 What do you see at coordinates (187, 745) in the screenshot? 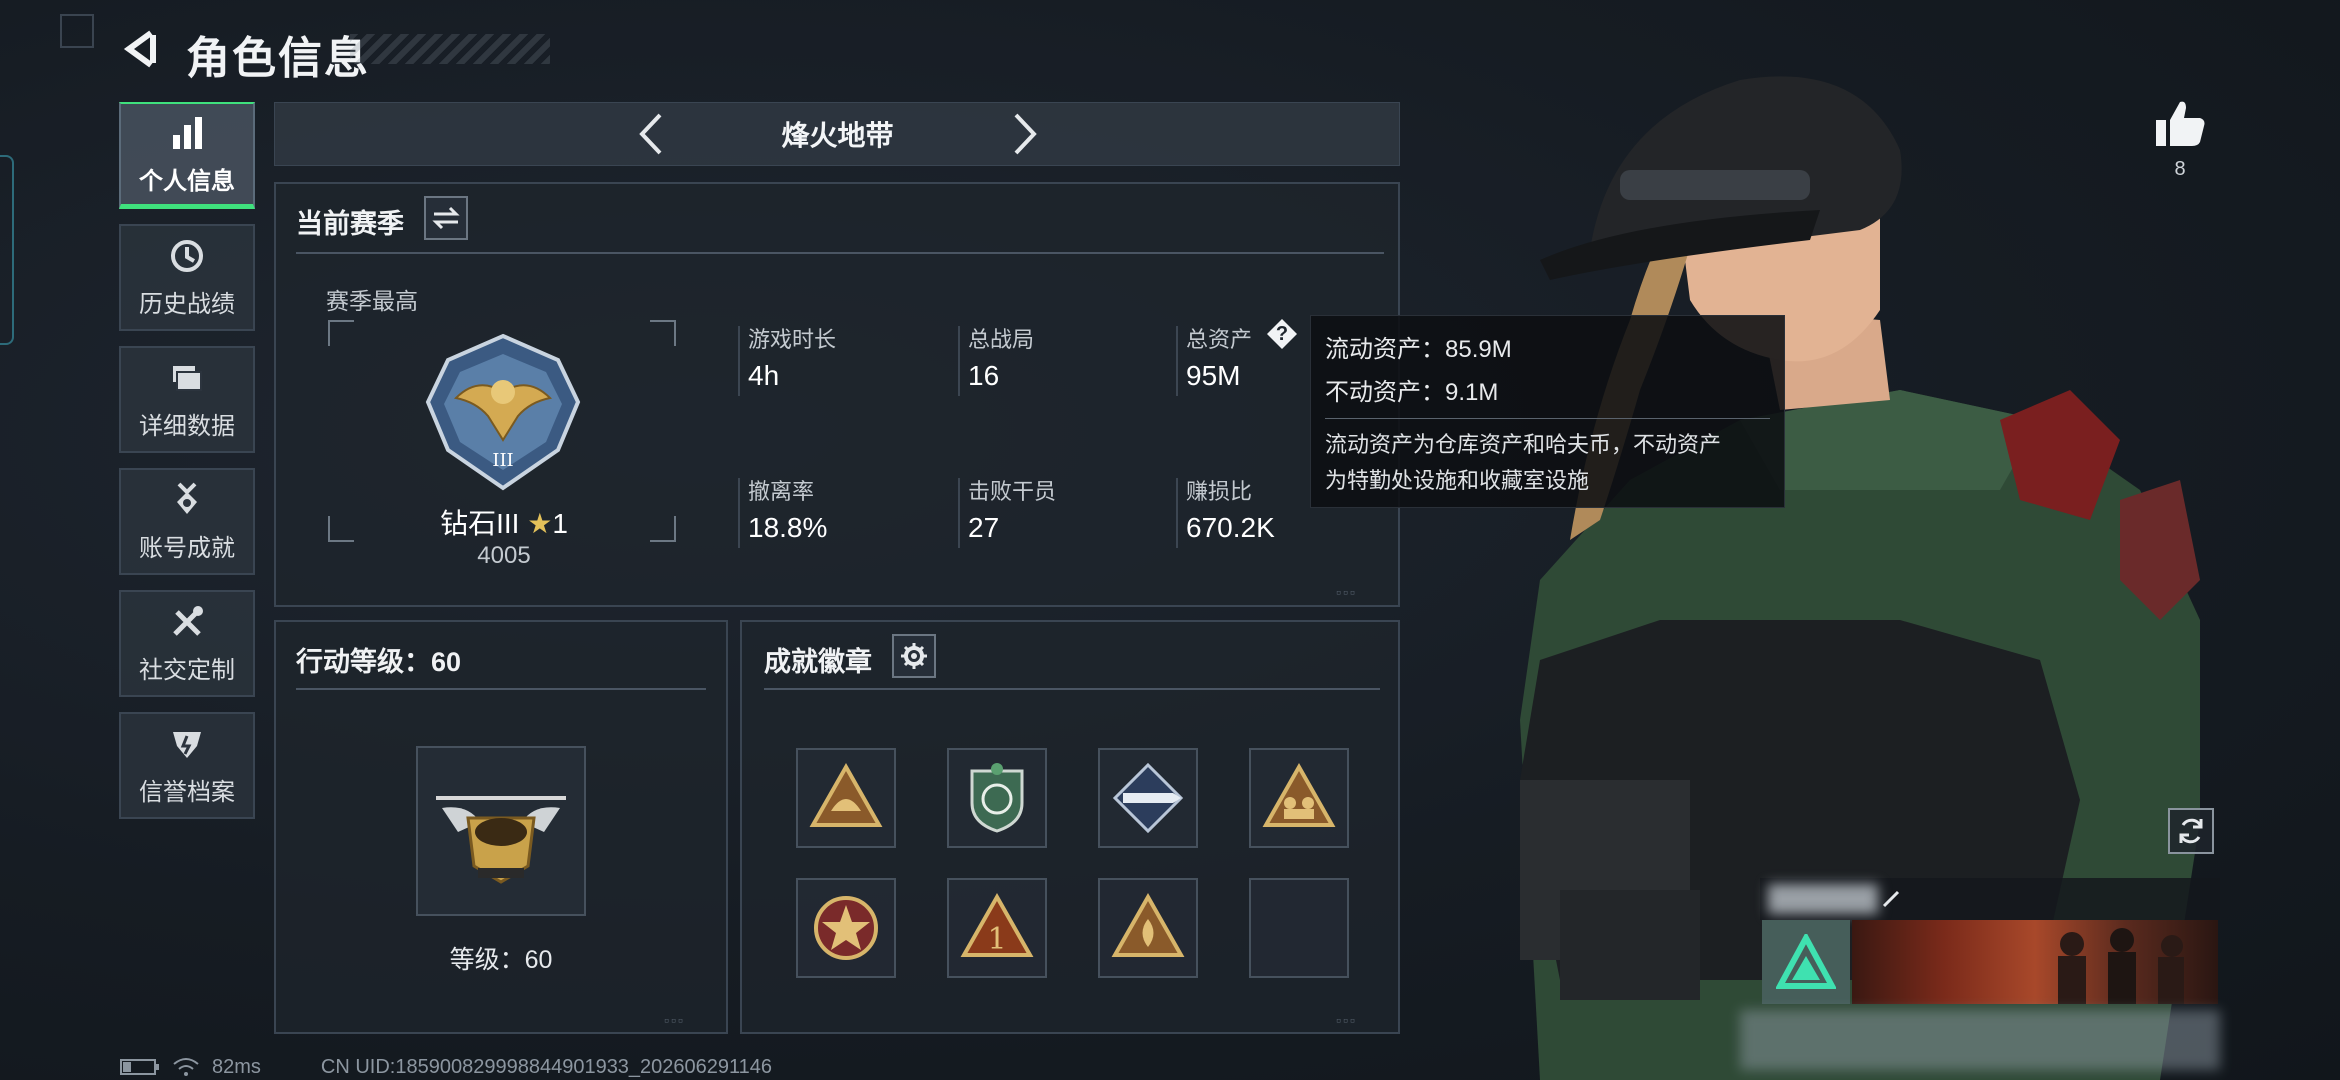
I see `shield-credit-icon` at bounding box center [187, 745].